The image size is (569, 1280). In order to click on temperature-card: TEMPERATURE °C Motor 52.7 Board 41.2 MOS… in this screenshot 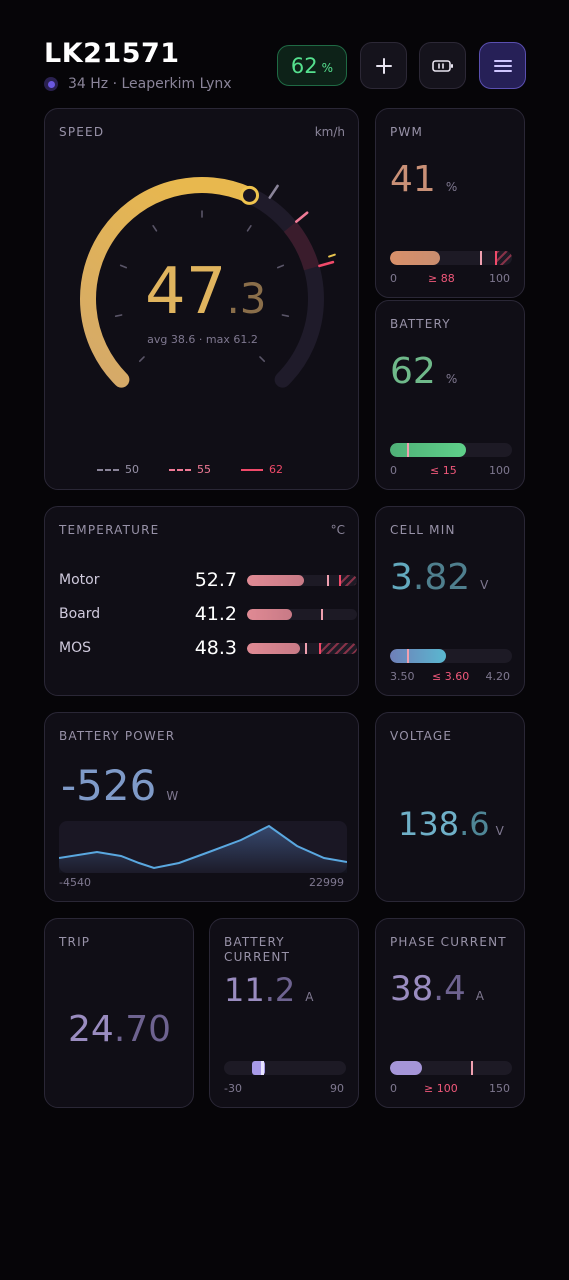, I will do `click(201, 601)`.